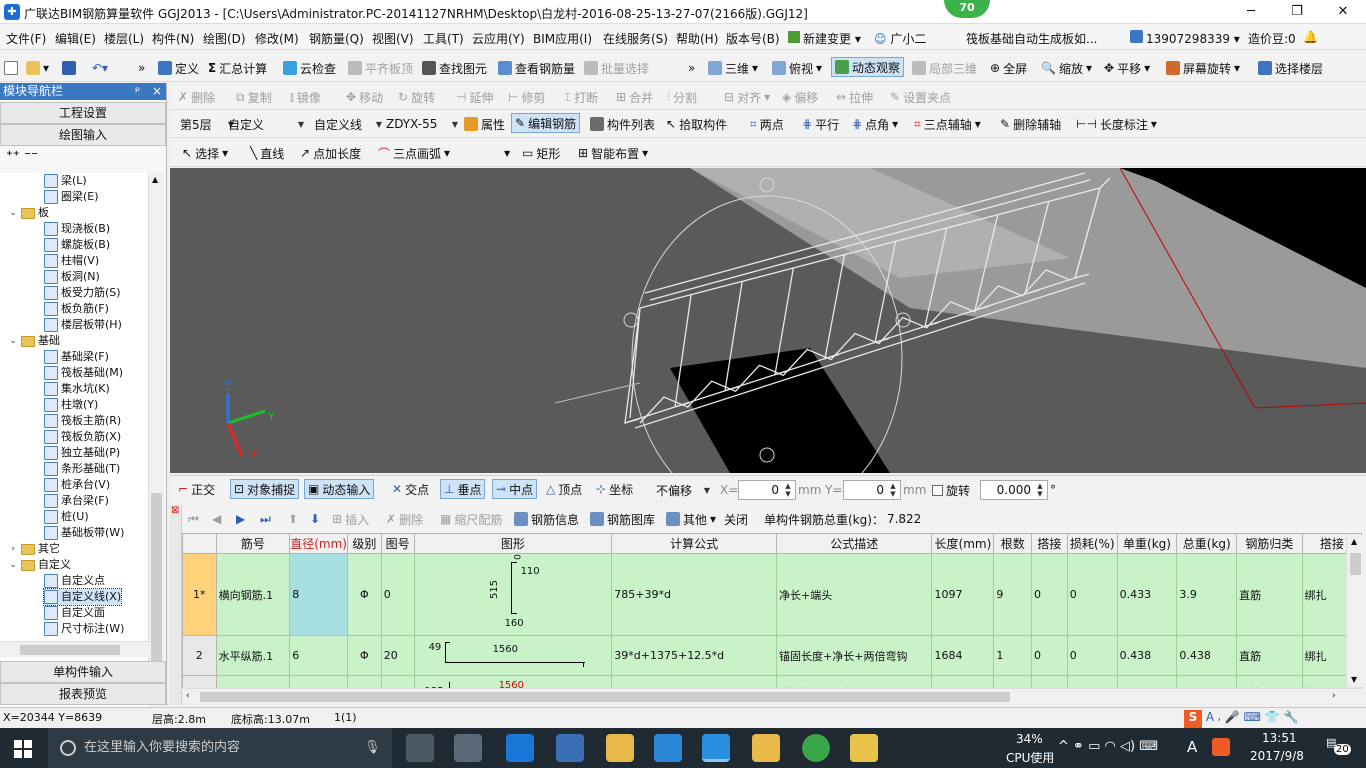 The height and width of the screenshot is (768, 1366). What do you see at coordinates (188, 696) in the screenshot?
I see `scroll-left-icon: ‹` at bounding box center [188, 696].